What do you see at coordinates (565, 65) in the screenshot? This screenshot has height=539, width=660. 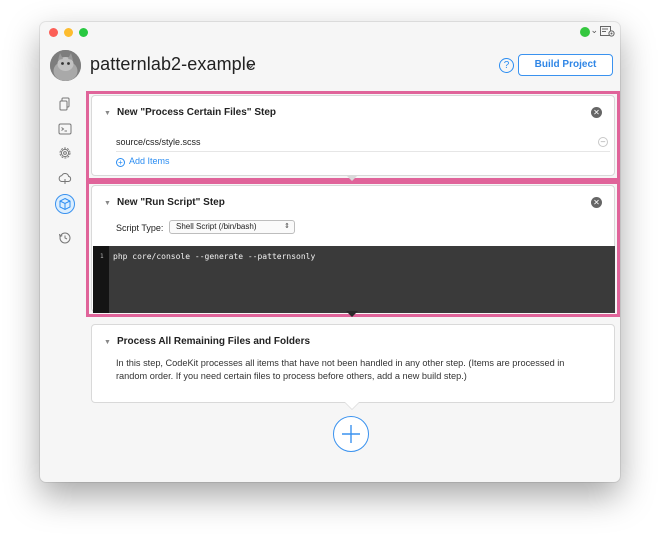 I see `build-project-button: Build Project` at bounding box center [565, 65].